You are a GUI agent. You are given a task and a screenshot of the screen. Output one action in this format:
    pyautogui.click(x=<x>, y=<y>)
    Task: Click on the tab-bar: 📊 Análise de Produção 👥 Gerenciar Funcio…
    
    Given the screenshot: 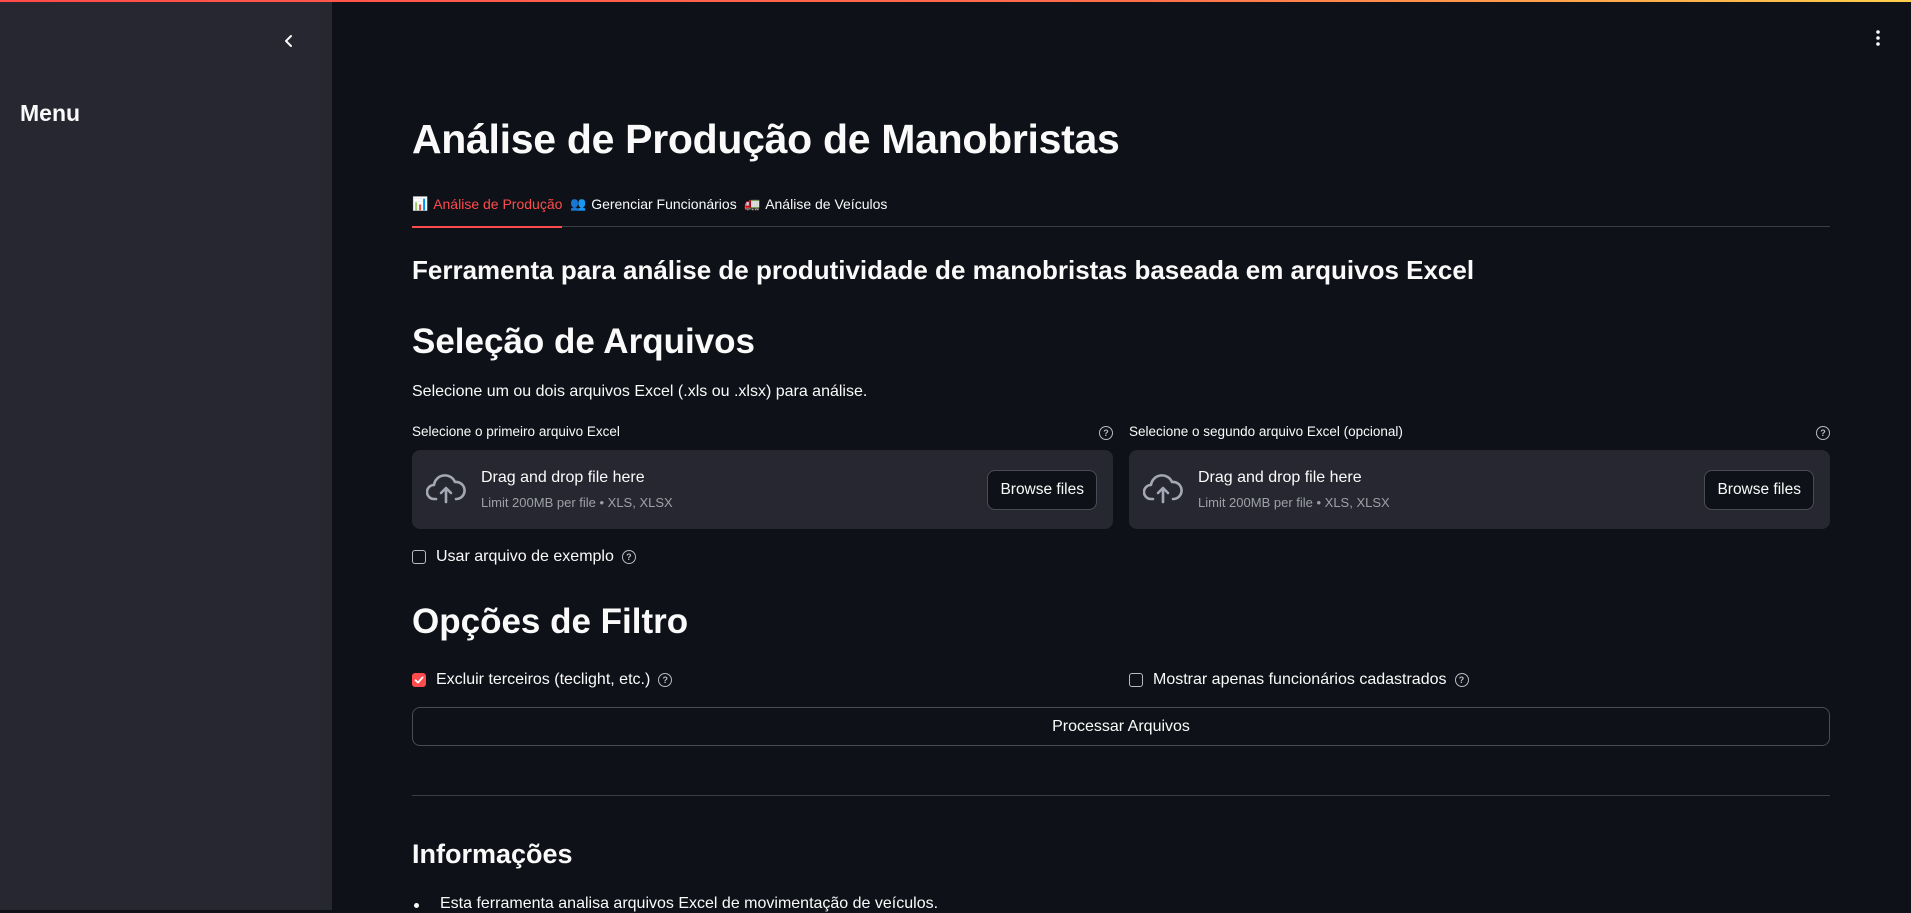 What is the action you would take?
    pyautogui.click(x=1121, y=209)
    